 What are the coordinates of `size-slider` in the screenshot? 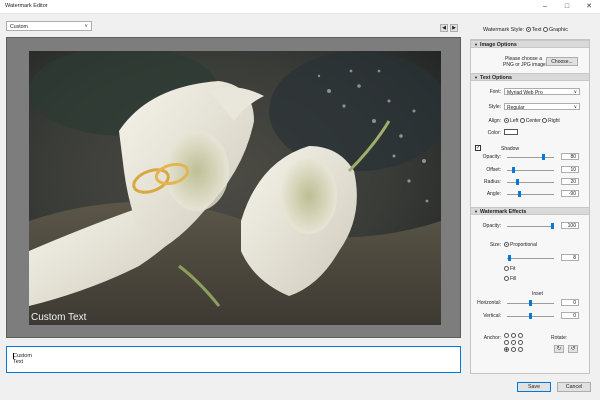 It's located at (509, 258).